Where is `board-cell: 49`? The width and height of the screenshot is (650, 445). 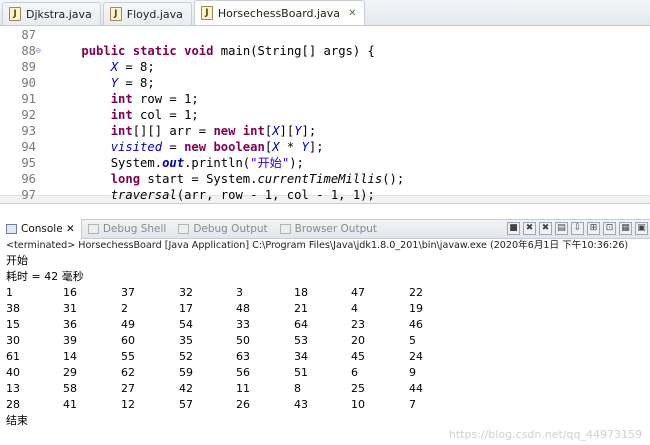
board-cell: 49 is located at coordinates (128, 324).